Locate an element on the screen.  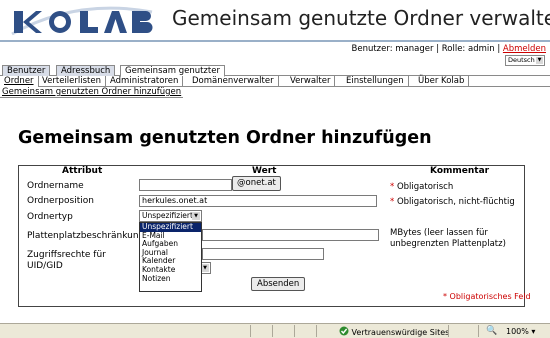
tab-maintainers: Verwalter is located at coordinates (311, 81).